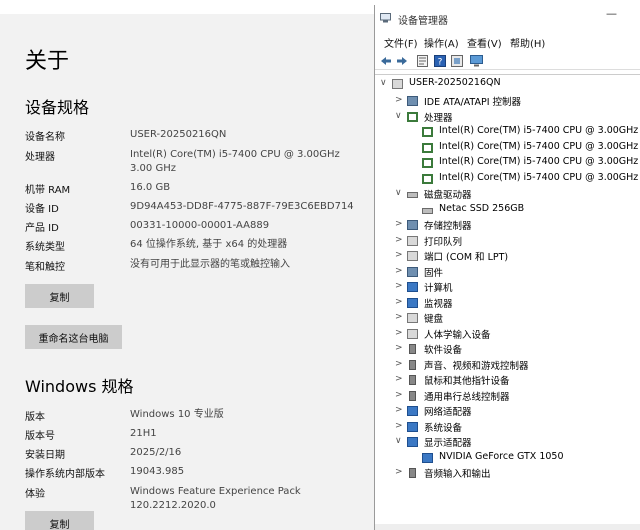  What do you see at coordinates (467, 381) in the screenshot?
I see `tree-node-label: 鼠标和其他指针设备` at bounding box center [467, 381].